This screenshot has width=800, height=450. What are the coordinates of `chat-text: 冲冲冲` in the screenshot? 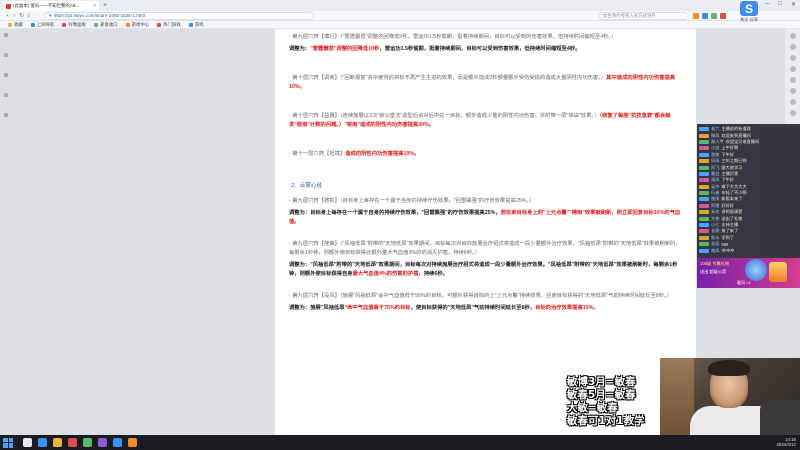 It's located at (727, 250).